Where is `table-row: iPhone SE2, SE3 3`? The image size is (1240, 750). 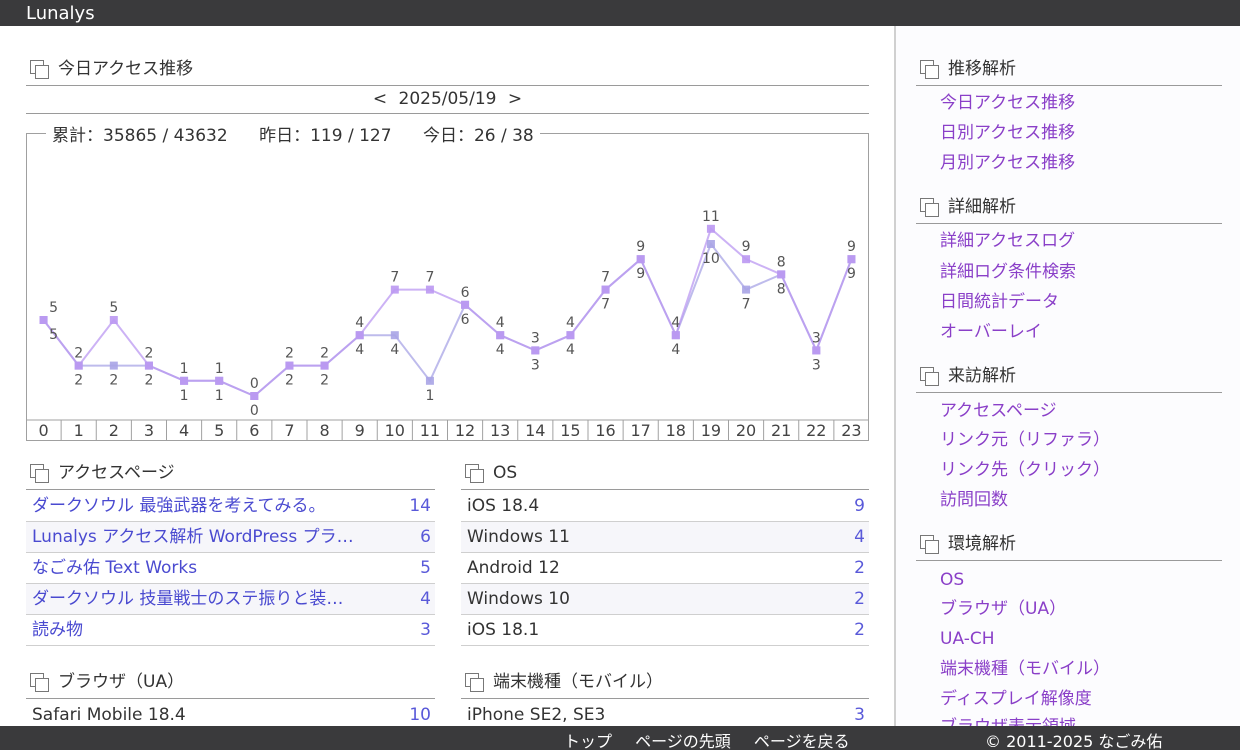 table-row: iPhone SE2, SE3 3 is located at coordinates (665, 713).